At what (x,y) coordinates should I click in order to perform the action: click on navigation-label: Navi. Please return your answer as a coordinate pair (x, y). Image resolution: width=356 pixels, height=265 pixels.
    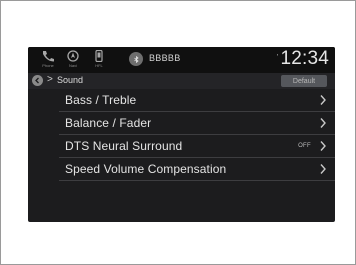
    Looking at the image, I should click on (72, 65).